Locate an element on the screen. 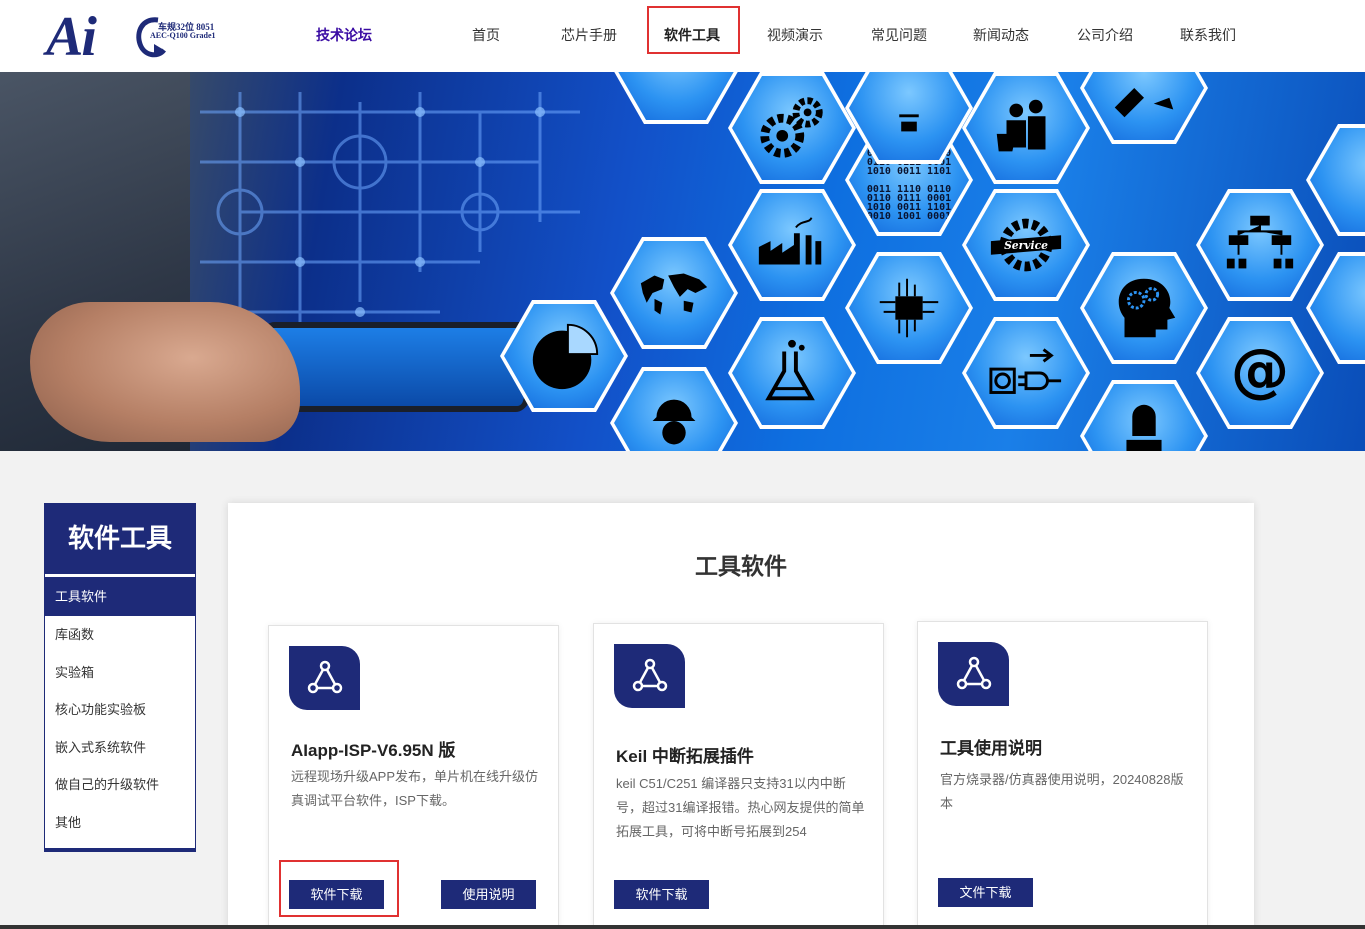 This screenshot has width=1365, height=929. hex-chip-tile is located at coordinates (909, 308).